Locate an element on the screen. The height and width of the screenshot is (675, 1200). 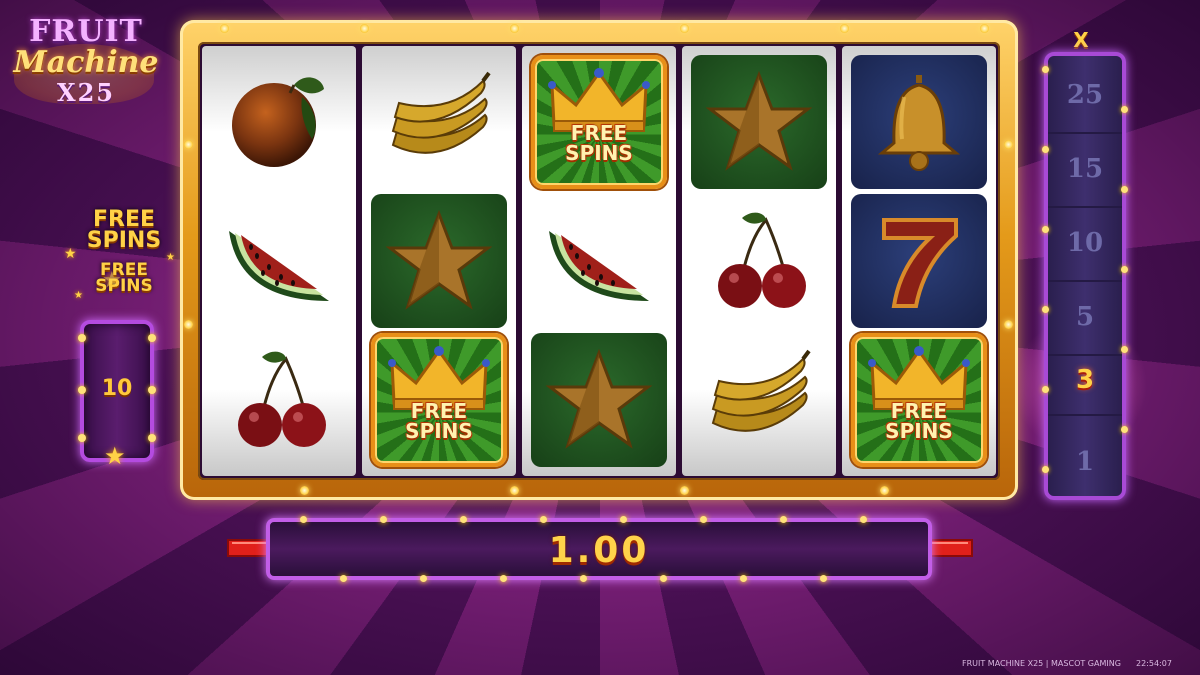
reel-3: FREE SPINS is located at coordinates (599, 261).